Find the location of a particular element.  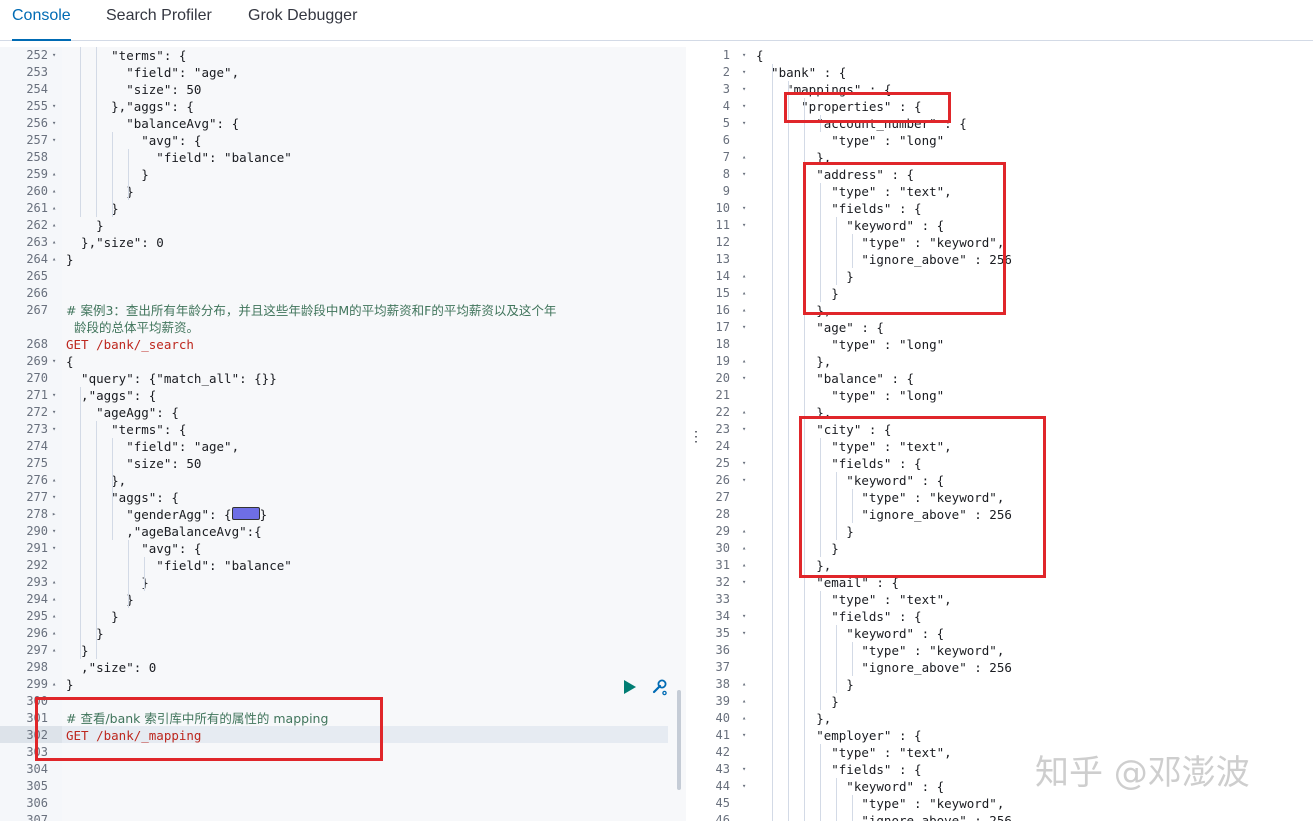

line-number: 35 is located at coordinates (722, 633).